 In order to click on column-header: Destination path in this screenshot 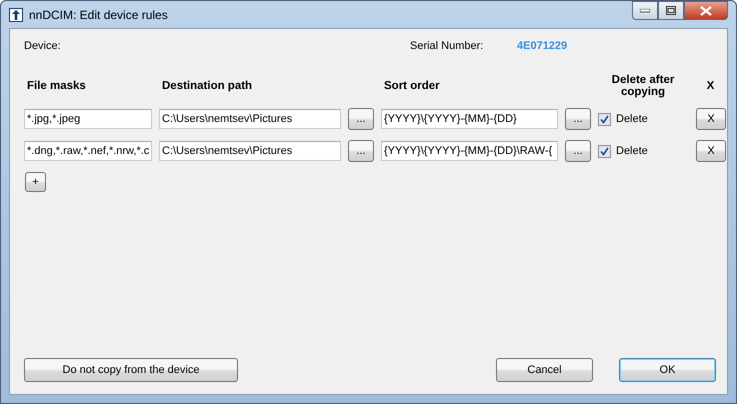, I will do `click(207, 86)`.